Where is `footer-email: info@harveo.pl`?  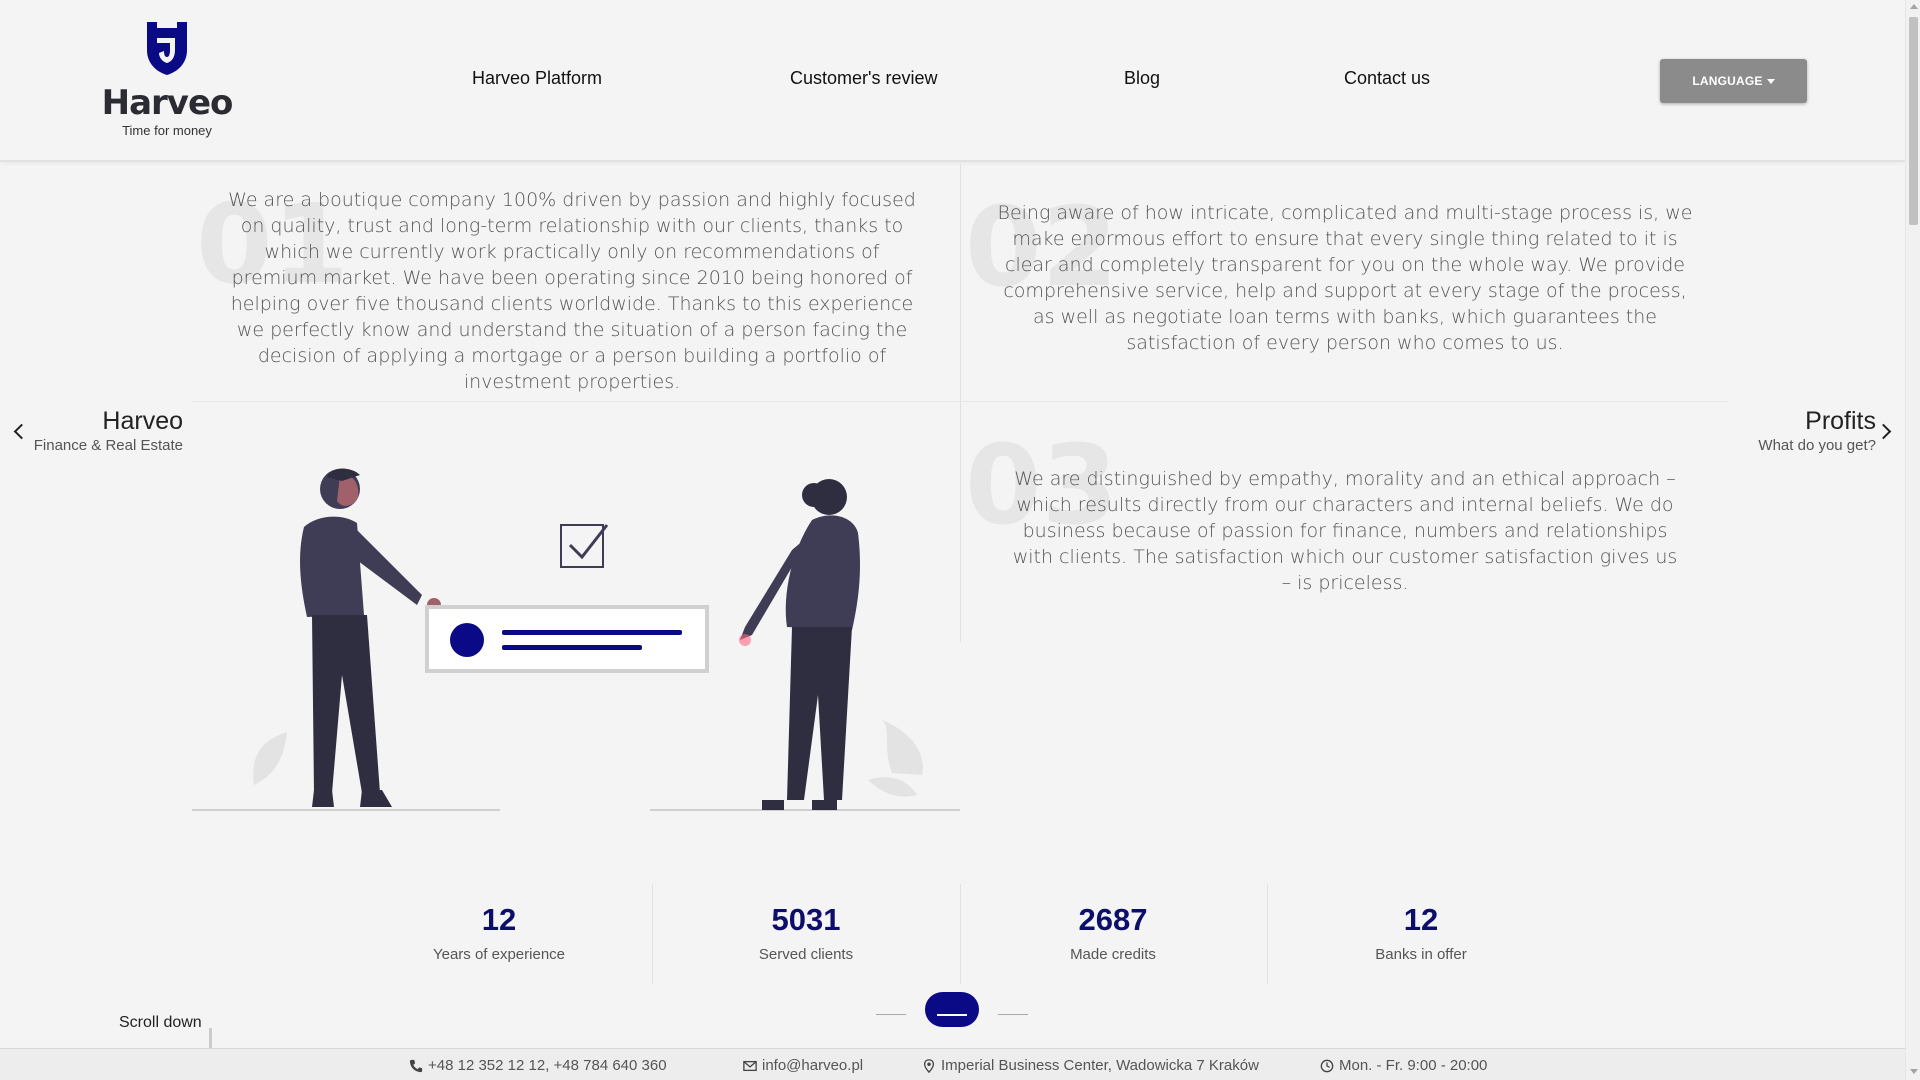 footer-email: info@harveo.pl is located at coordinates (803, 1065).